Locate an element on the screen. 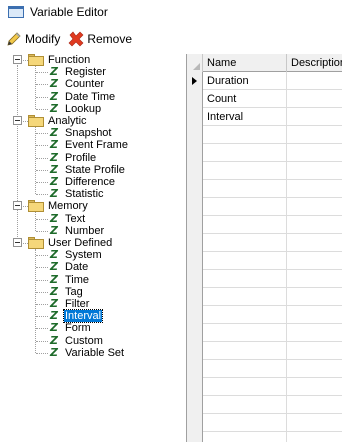 This screenshot has width=342, height=442. grid-row: Count is located at coordinates (264, 99).